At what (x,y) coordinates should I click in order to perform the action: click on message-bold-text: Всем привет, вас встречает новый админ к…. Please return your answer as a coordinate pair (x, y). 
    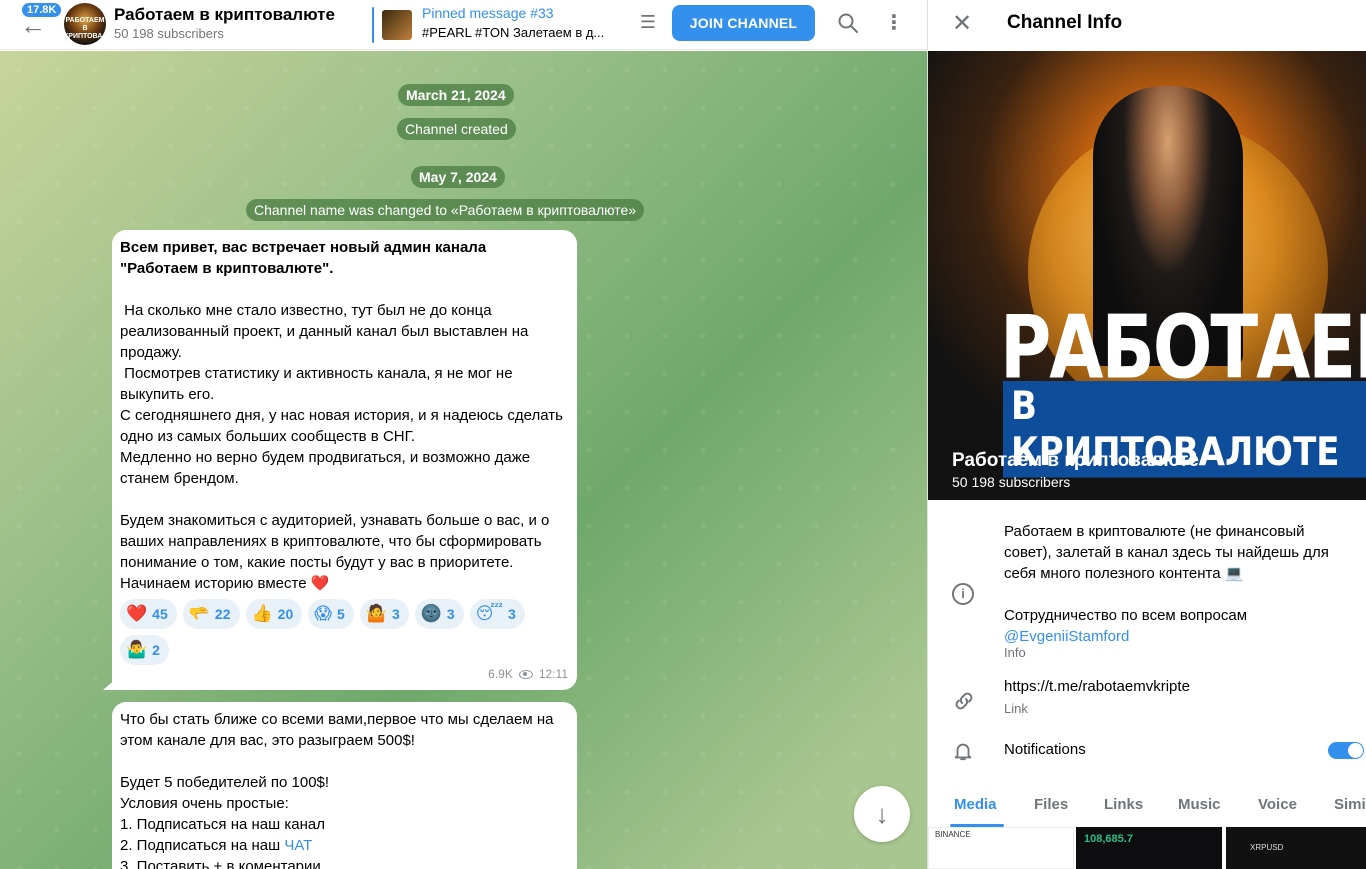
    Looking at the image, I should click on (305, 258).